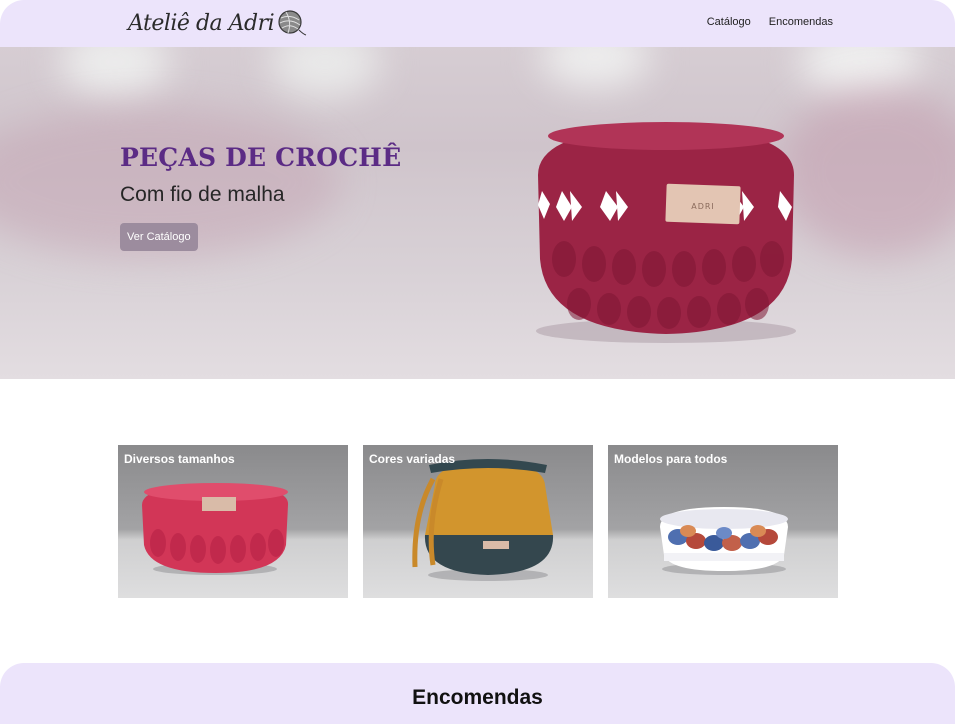  Describe the element at coordinates (729, 22) in the screenshot. I see `nav-catalogo: Catálogo` at that location.